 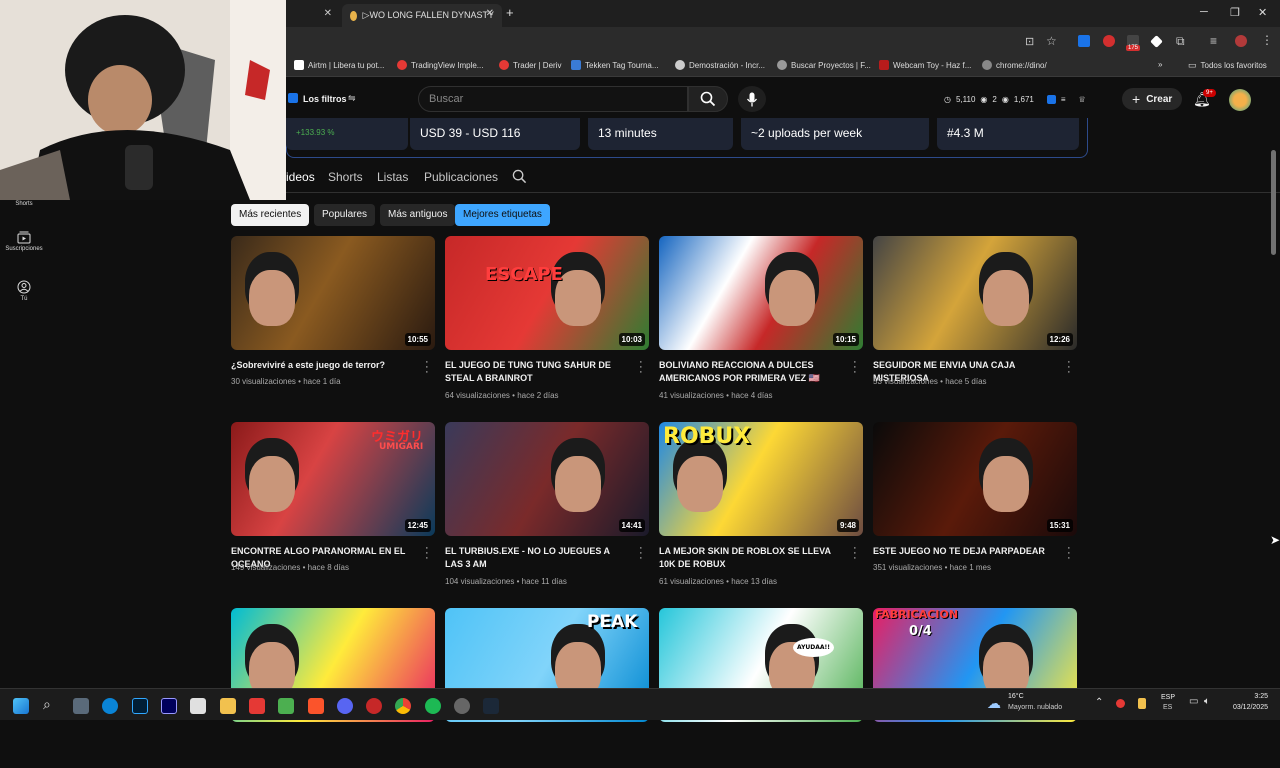 What do you see at coordinates (1082, 99) in the screenshot?
I see `trophy-icon: ♕` at bounding box center [1082, 99].